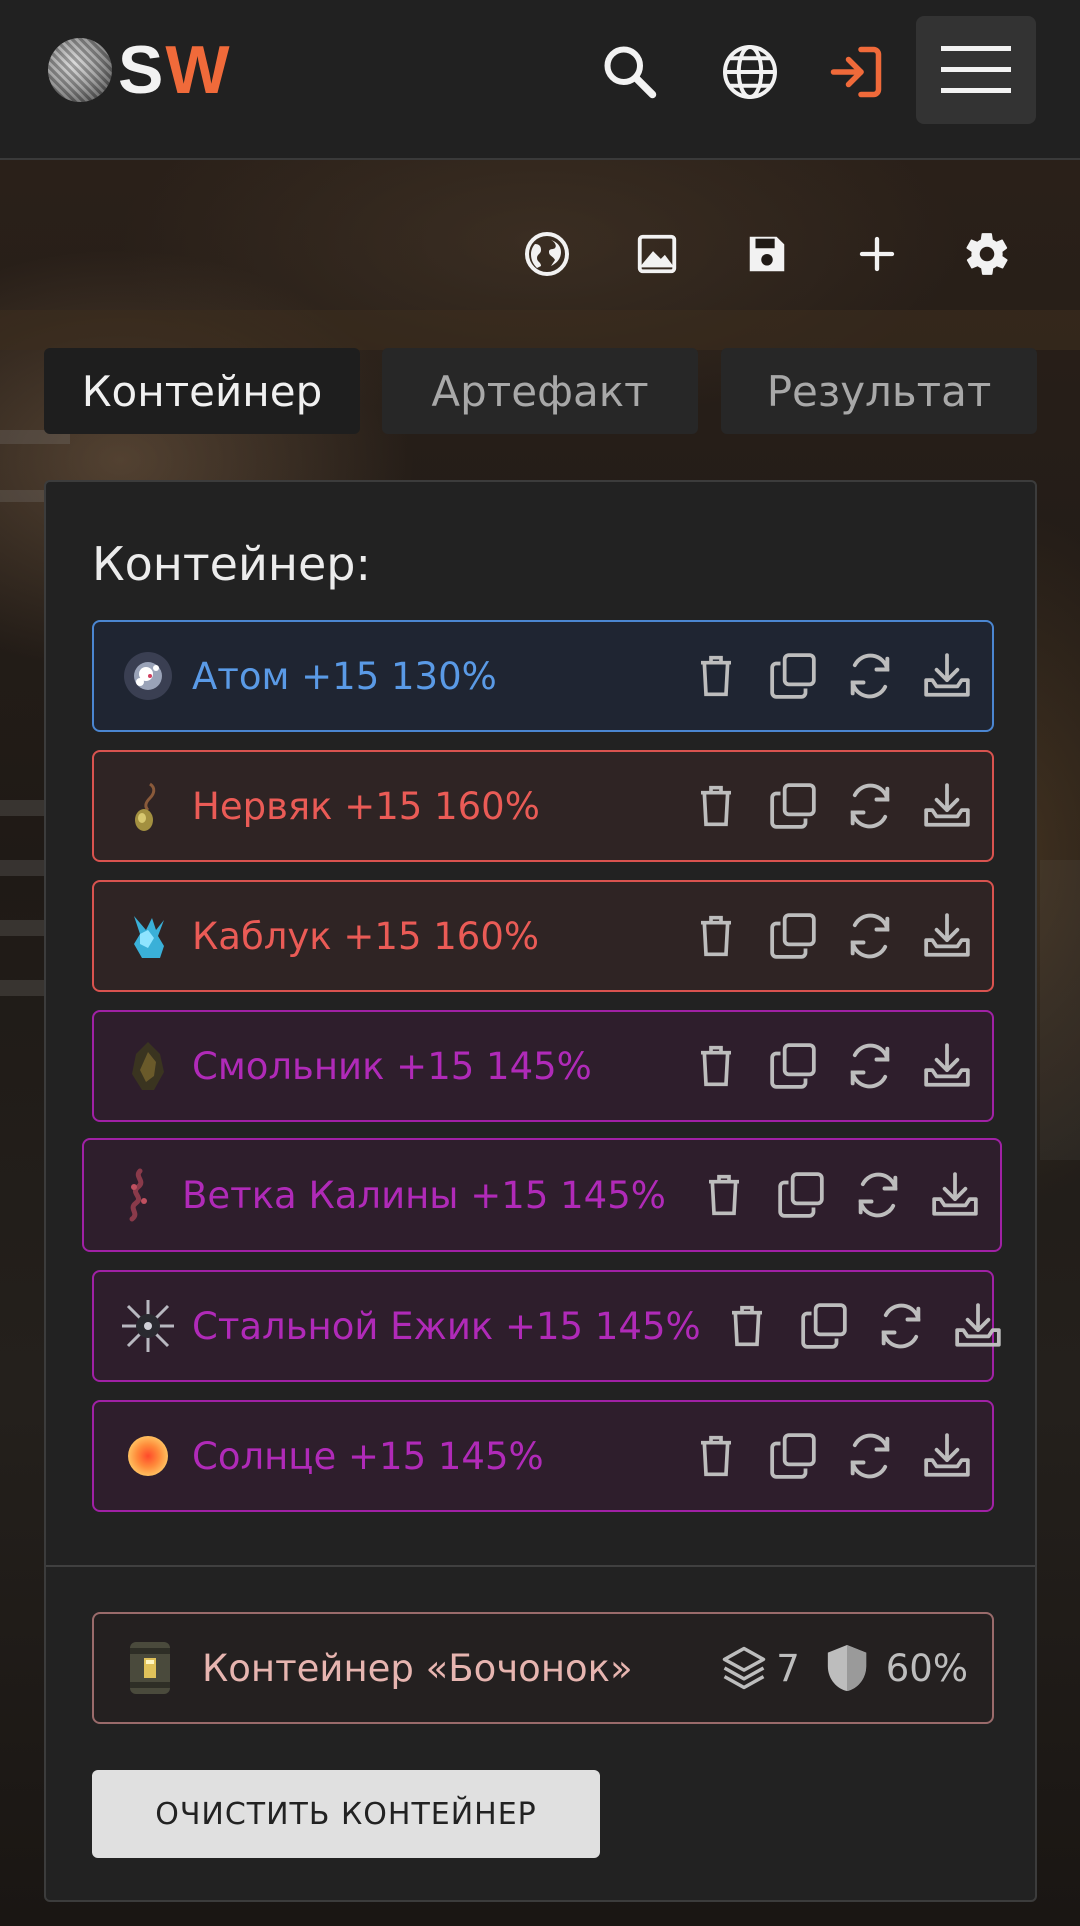  Describe the element at coordinates (148, 936) in the screenshot. I see `crystal-artifact-icon` at that location.